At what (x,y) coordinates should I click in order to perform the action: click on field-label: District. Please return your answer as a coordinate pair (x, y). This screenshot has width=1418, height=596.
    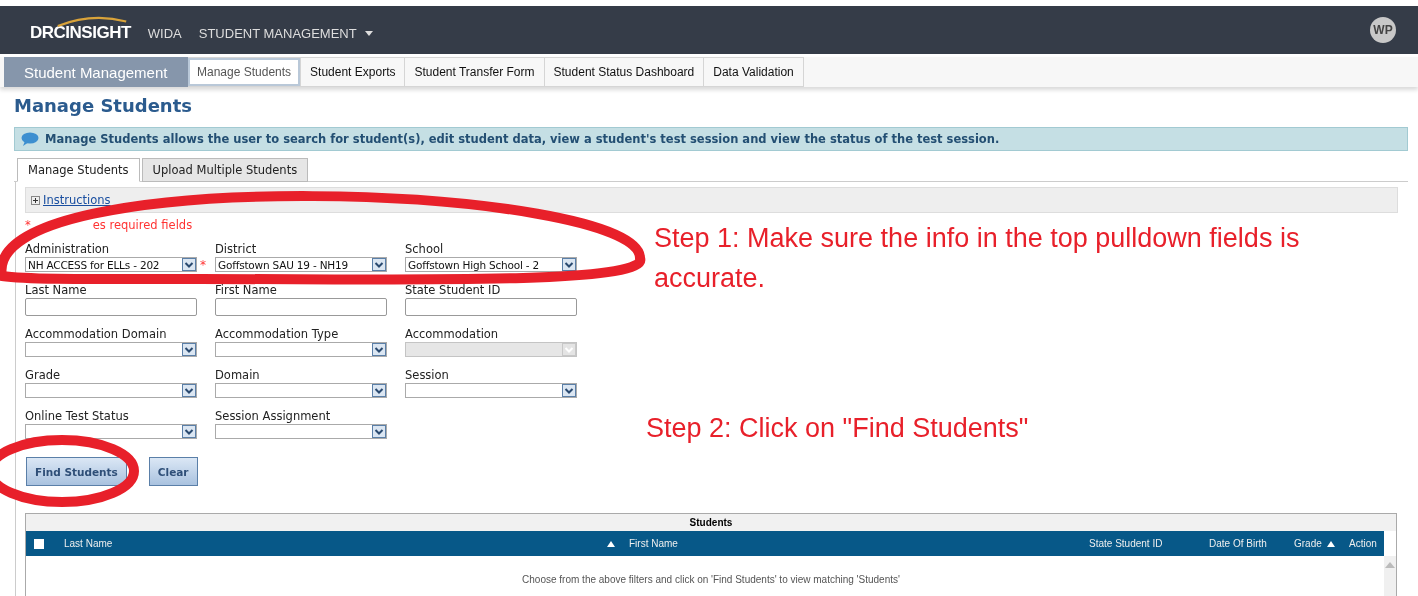
    Looking at the image, I should click on (236, 249).